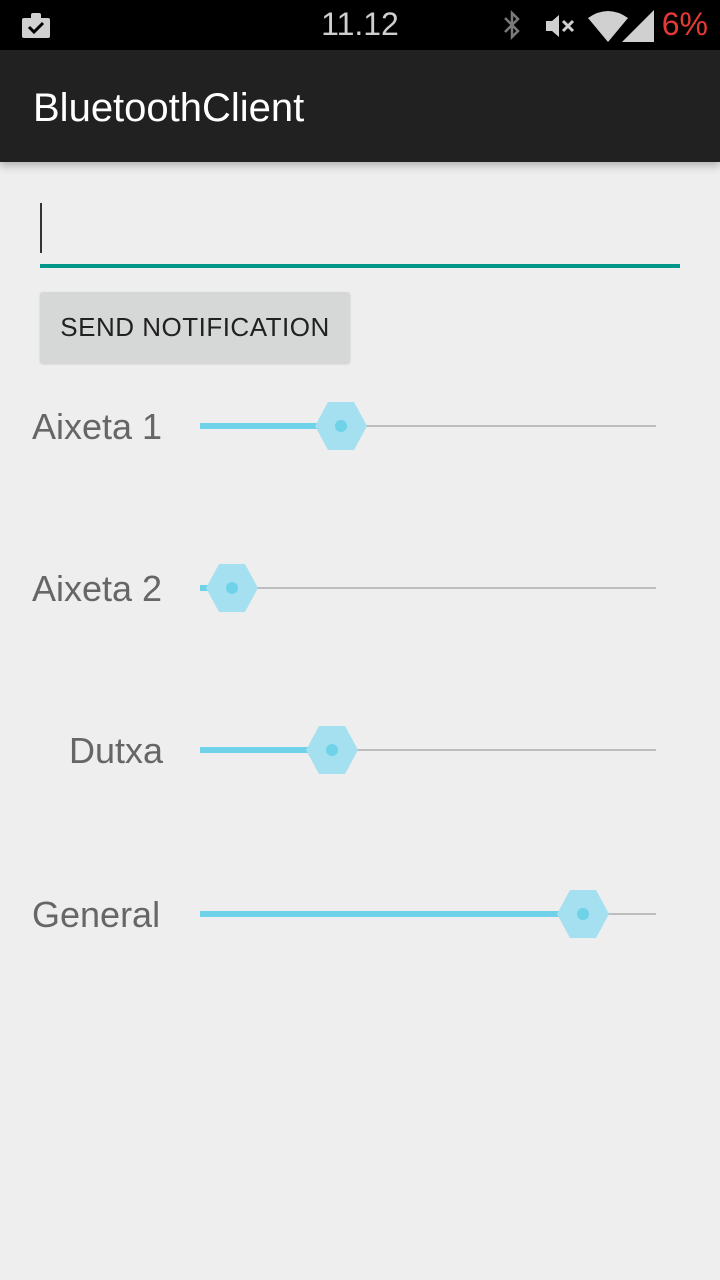  Describe the element at coordinates (97, 426) in the screenshot. I see `slider-label: Aixeta 1` at that location.